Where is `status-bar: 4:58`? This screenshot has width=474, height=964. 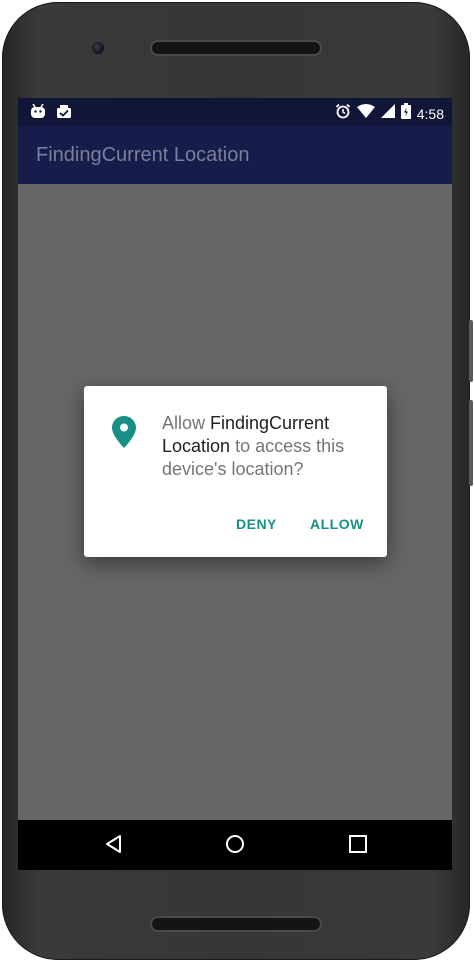
status-bar: 4:58 is located at coordinates (235, 112).